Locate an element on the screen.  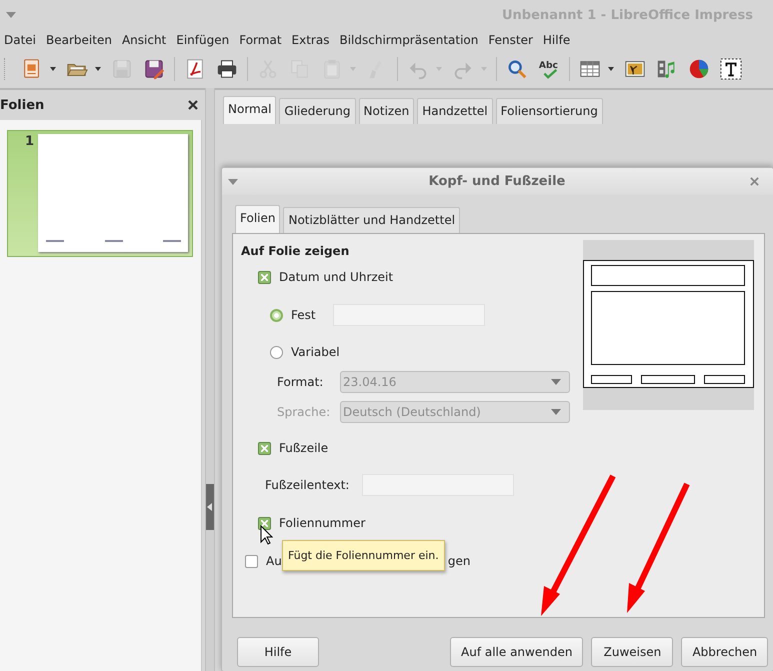
dialog-tab: Notizblätter und Handzettel is located at coordinates (371, 220).